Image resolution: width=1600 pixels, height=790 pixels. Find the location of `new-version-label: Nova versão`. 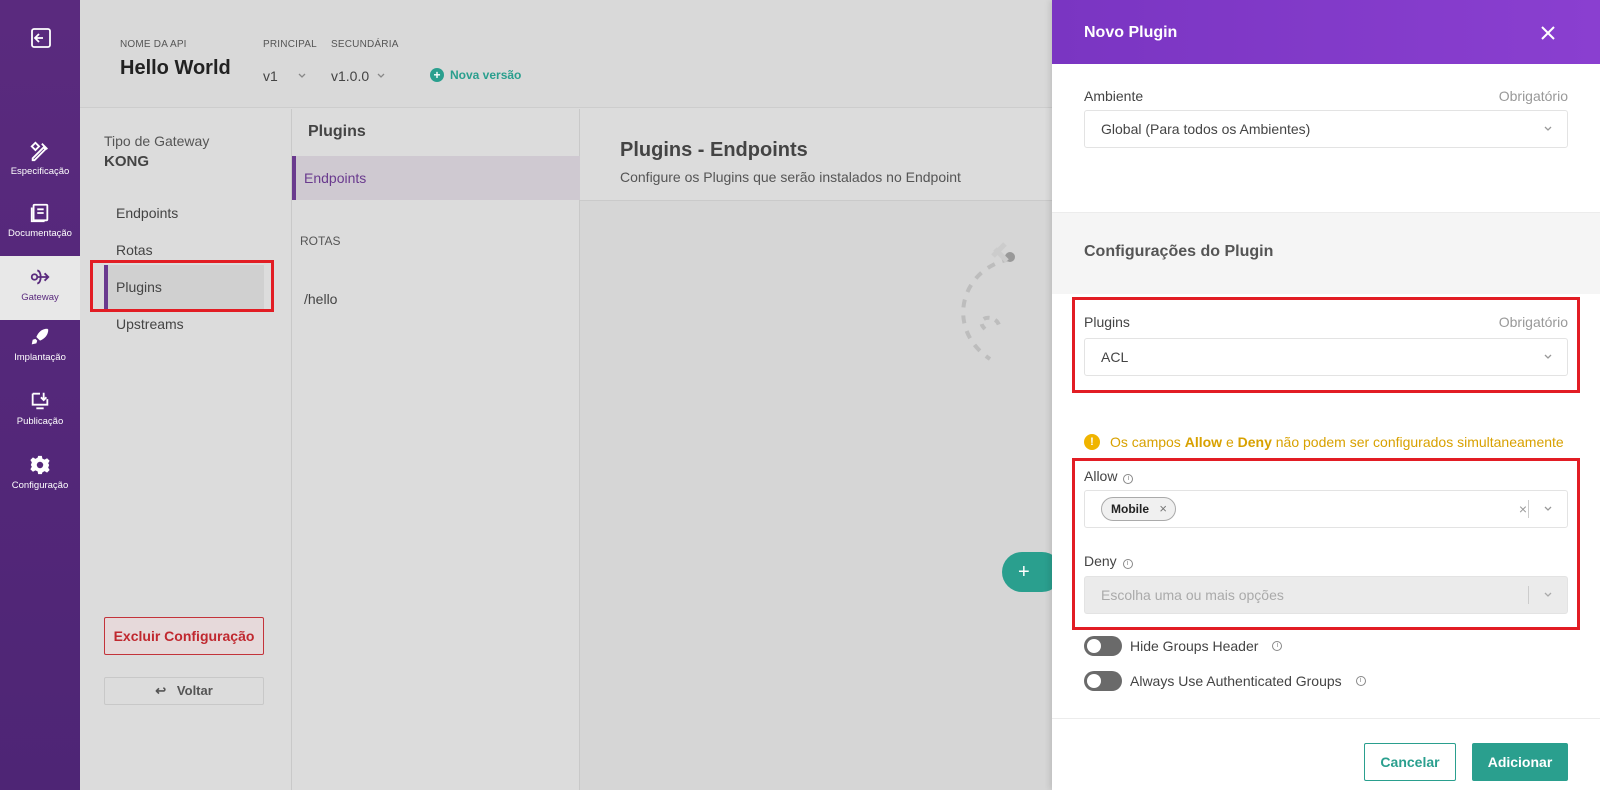

new-version-label: Nova versão is located at coordinates (486, 75).